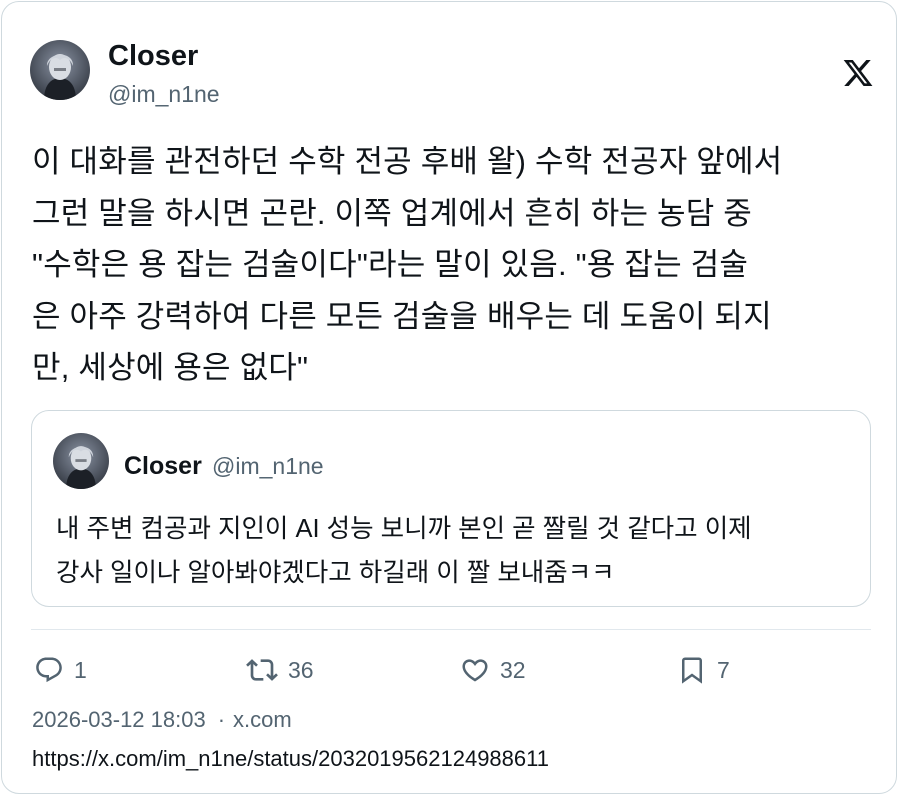 This screenshot has width=900, height=797. I want to click on bookmark-count: 7, so click(723, 670).